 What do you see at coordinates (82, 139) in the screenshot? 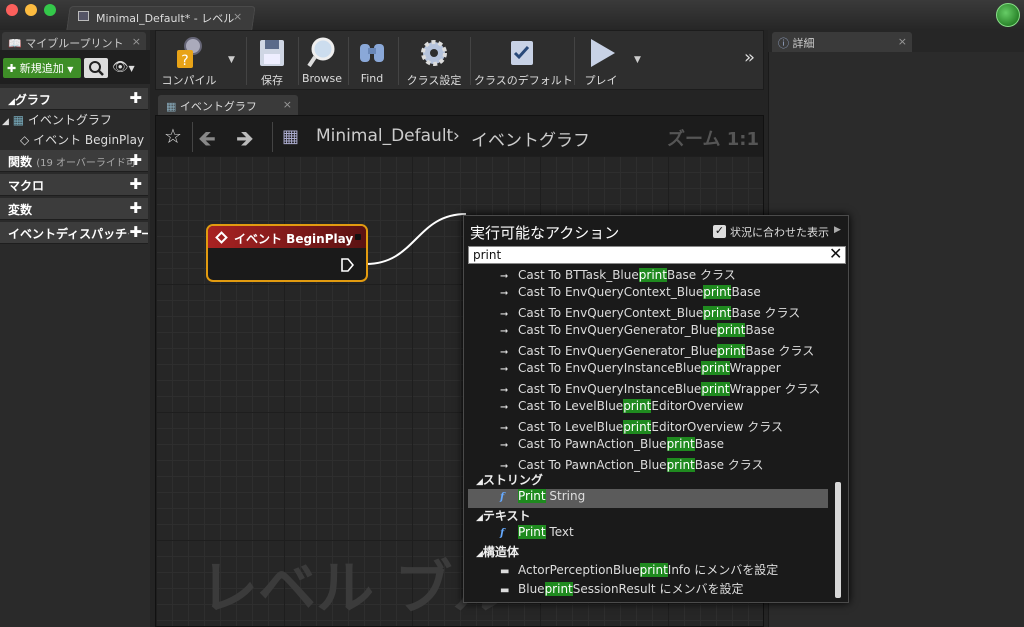
I see `graph-item-begin-play: ◇ イベント BeginPlay` at bounding box center [82, 139].